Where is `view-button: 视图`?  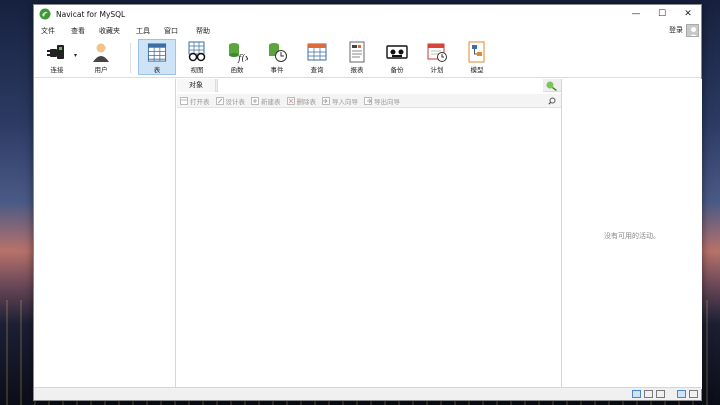 view-button: 视图 is located at coordinates (197, 57).